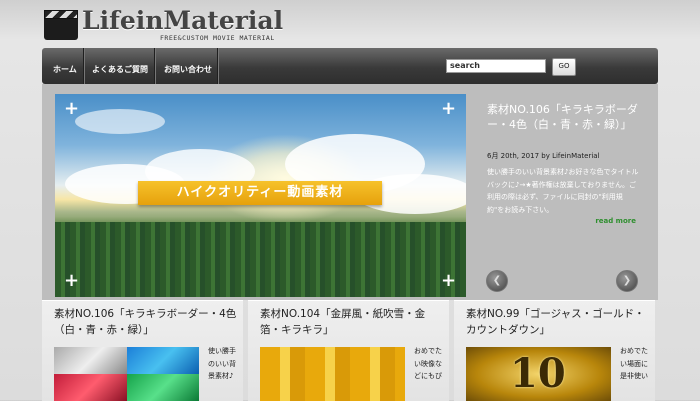  I want to click on nav-item-home: ホーム, so click(65, 66).